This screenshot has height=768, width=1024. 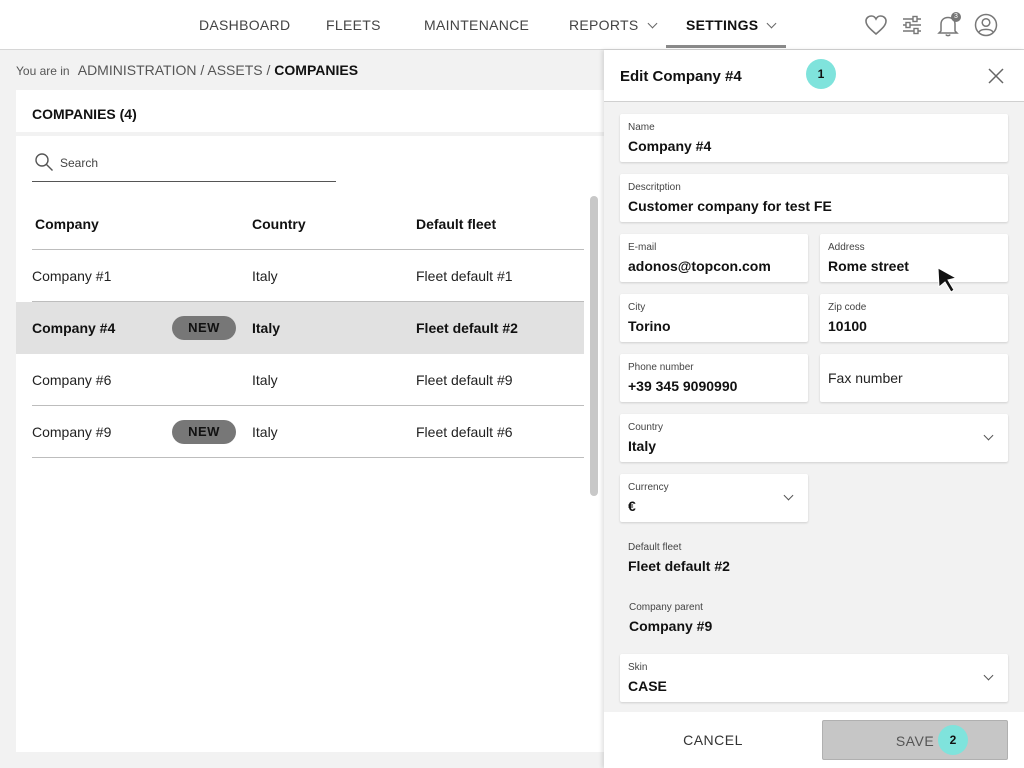 I want to click on currency-label: Currency, so click(x=648, y=487).